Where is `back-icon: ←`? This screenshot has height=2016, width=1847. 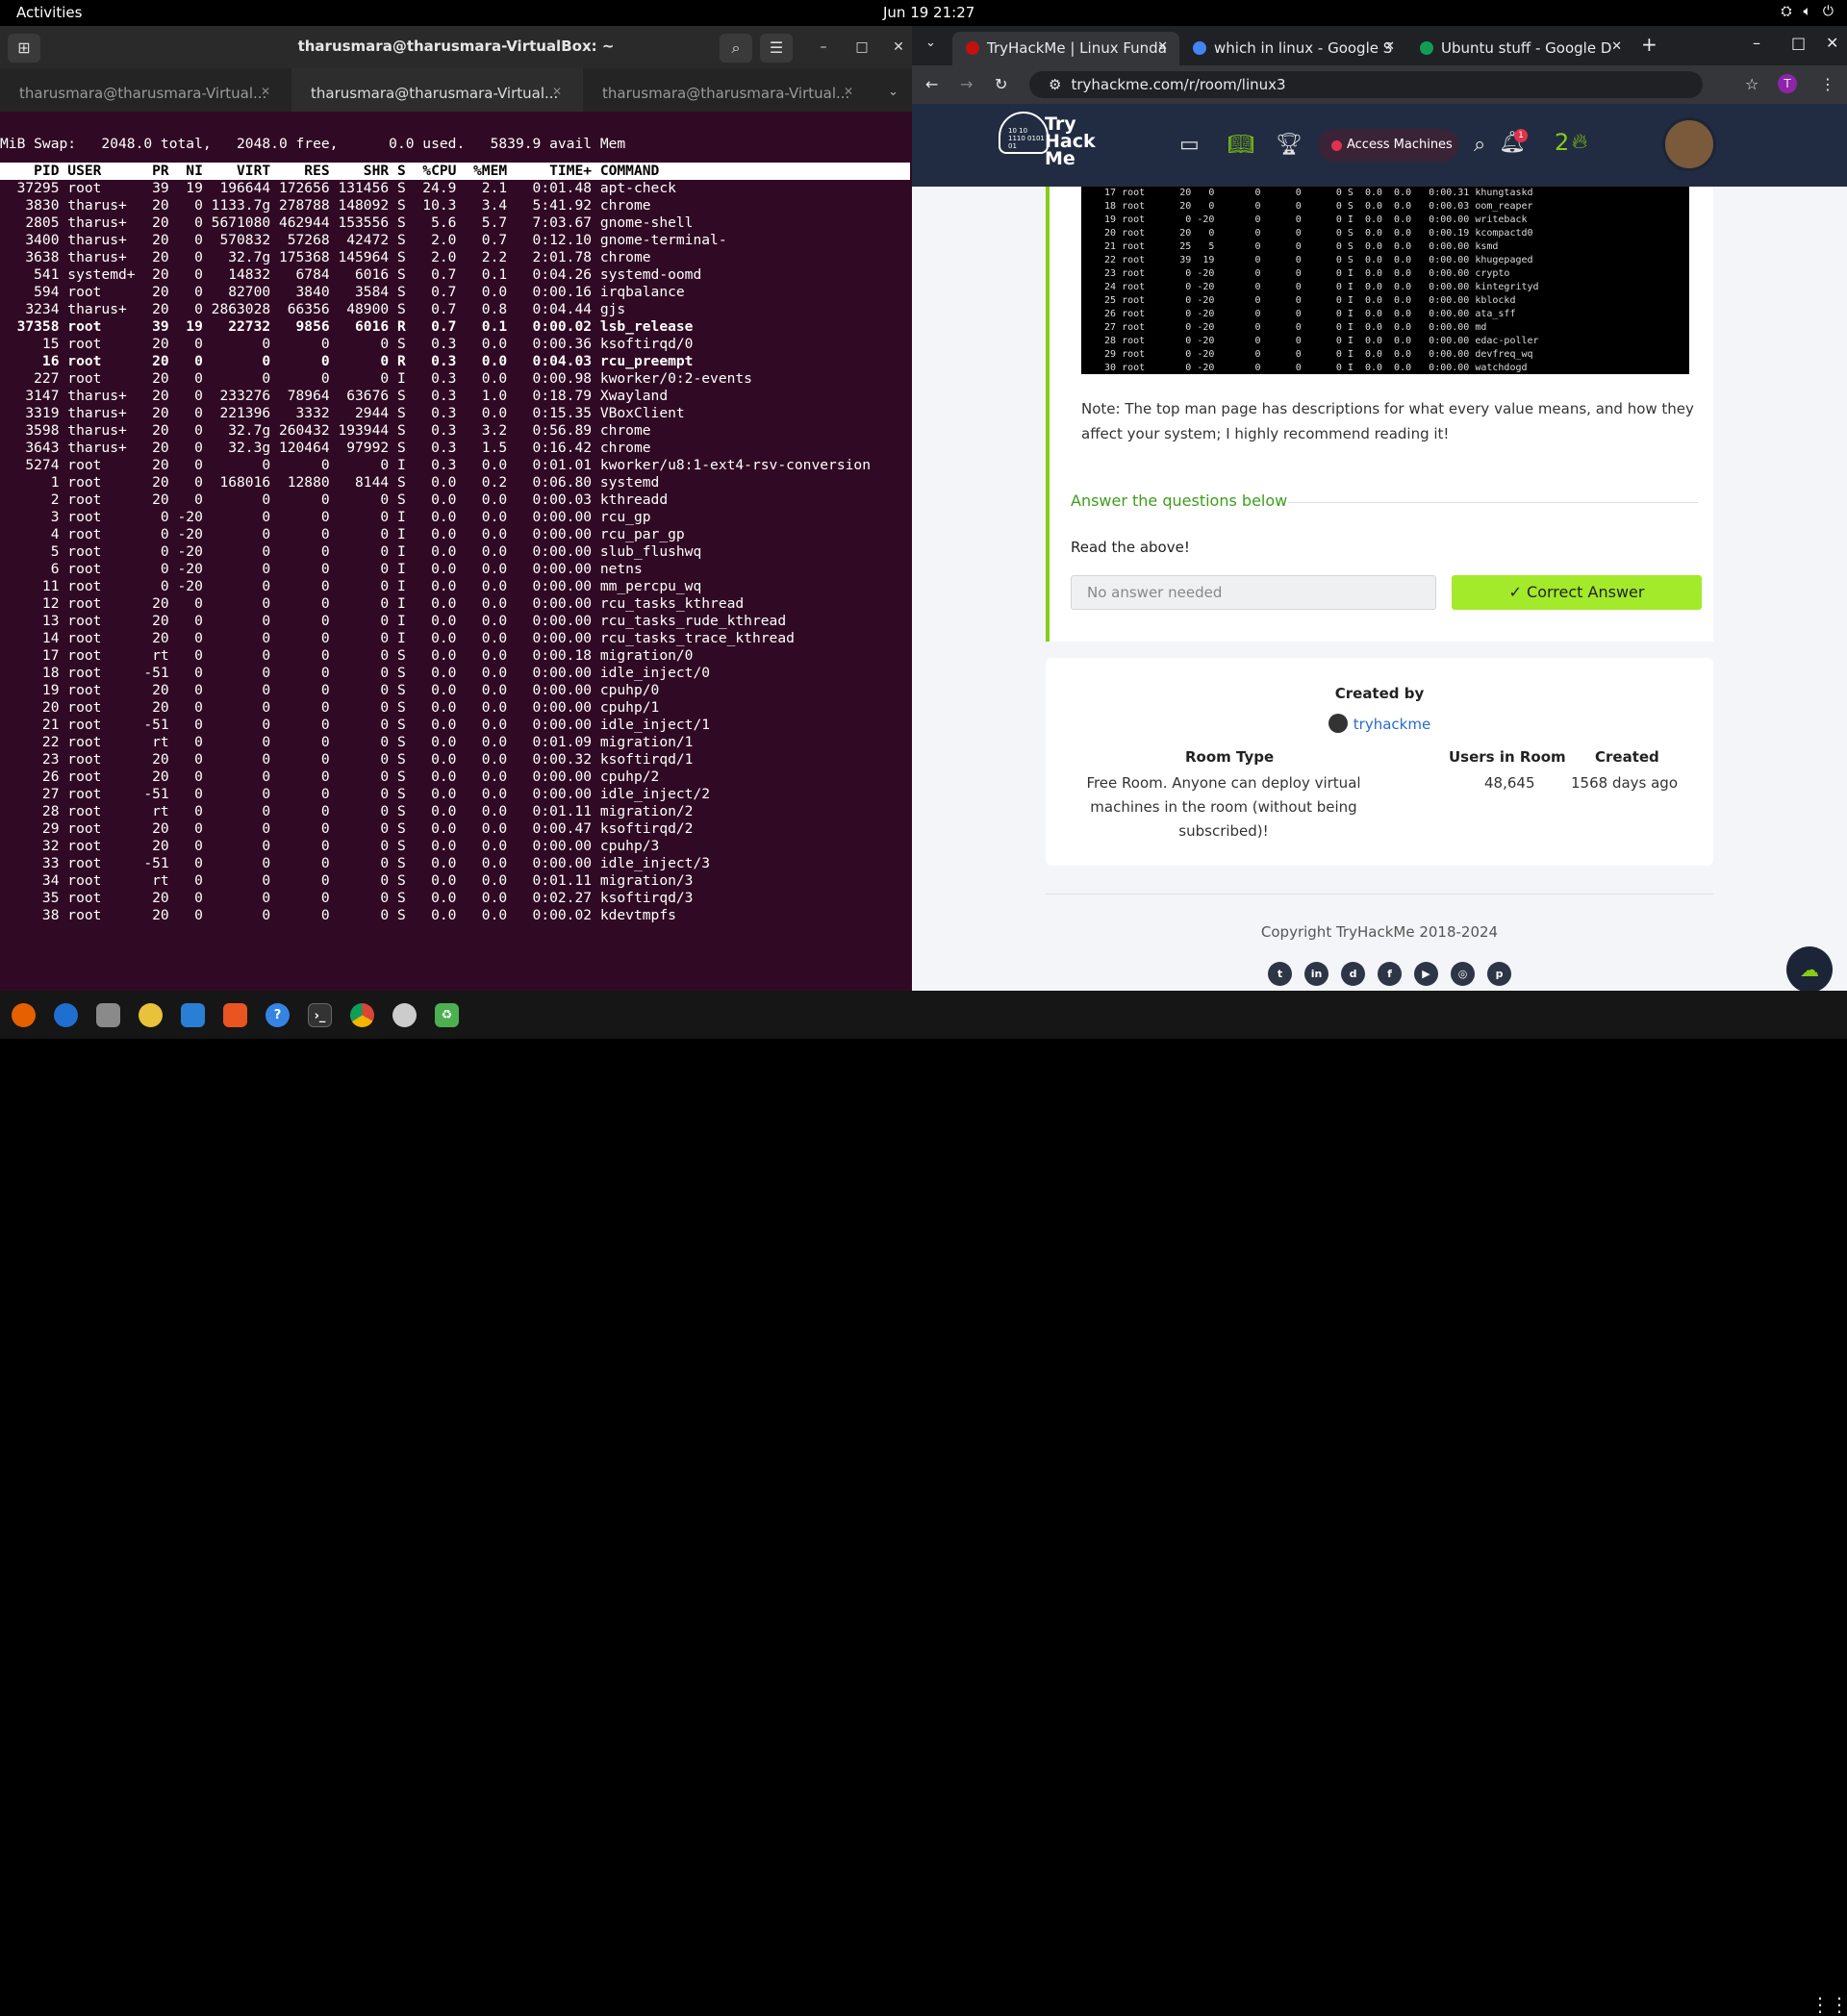 back-icon: ← is located at coordinates (932, 84).